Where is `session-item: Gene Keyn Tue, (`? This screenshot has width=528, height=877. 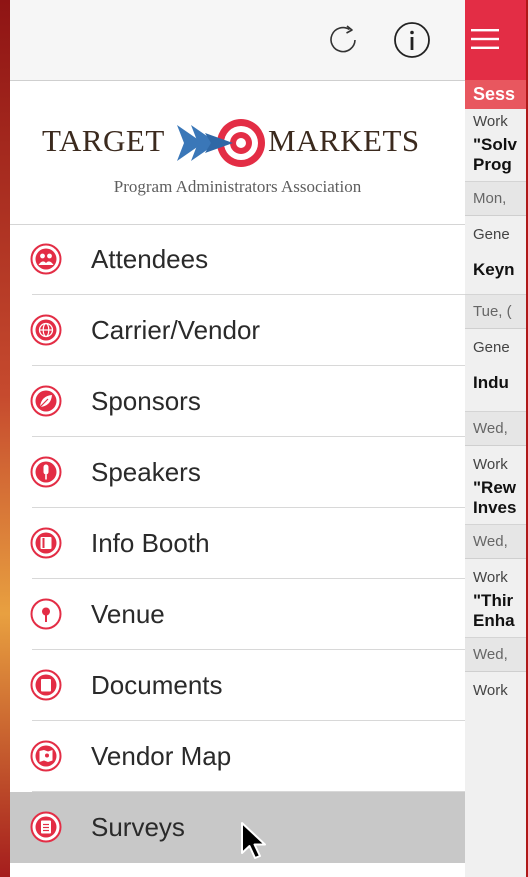 session-item: Gene Keyn Tue, ( is located at coordinates (496, 272).